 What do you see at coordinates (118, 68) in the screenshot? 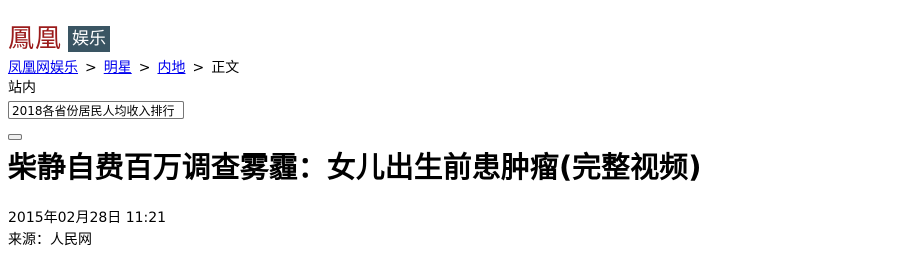
I see `breadcrumb-link-stars: 明星` at bounding box center [118, 68].